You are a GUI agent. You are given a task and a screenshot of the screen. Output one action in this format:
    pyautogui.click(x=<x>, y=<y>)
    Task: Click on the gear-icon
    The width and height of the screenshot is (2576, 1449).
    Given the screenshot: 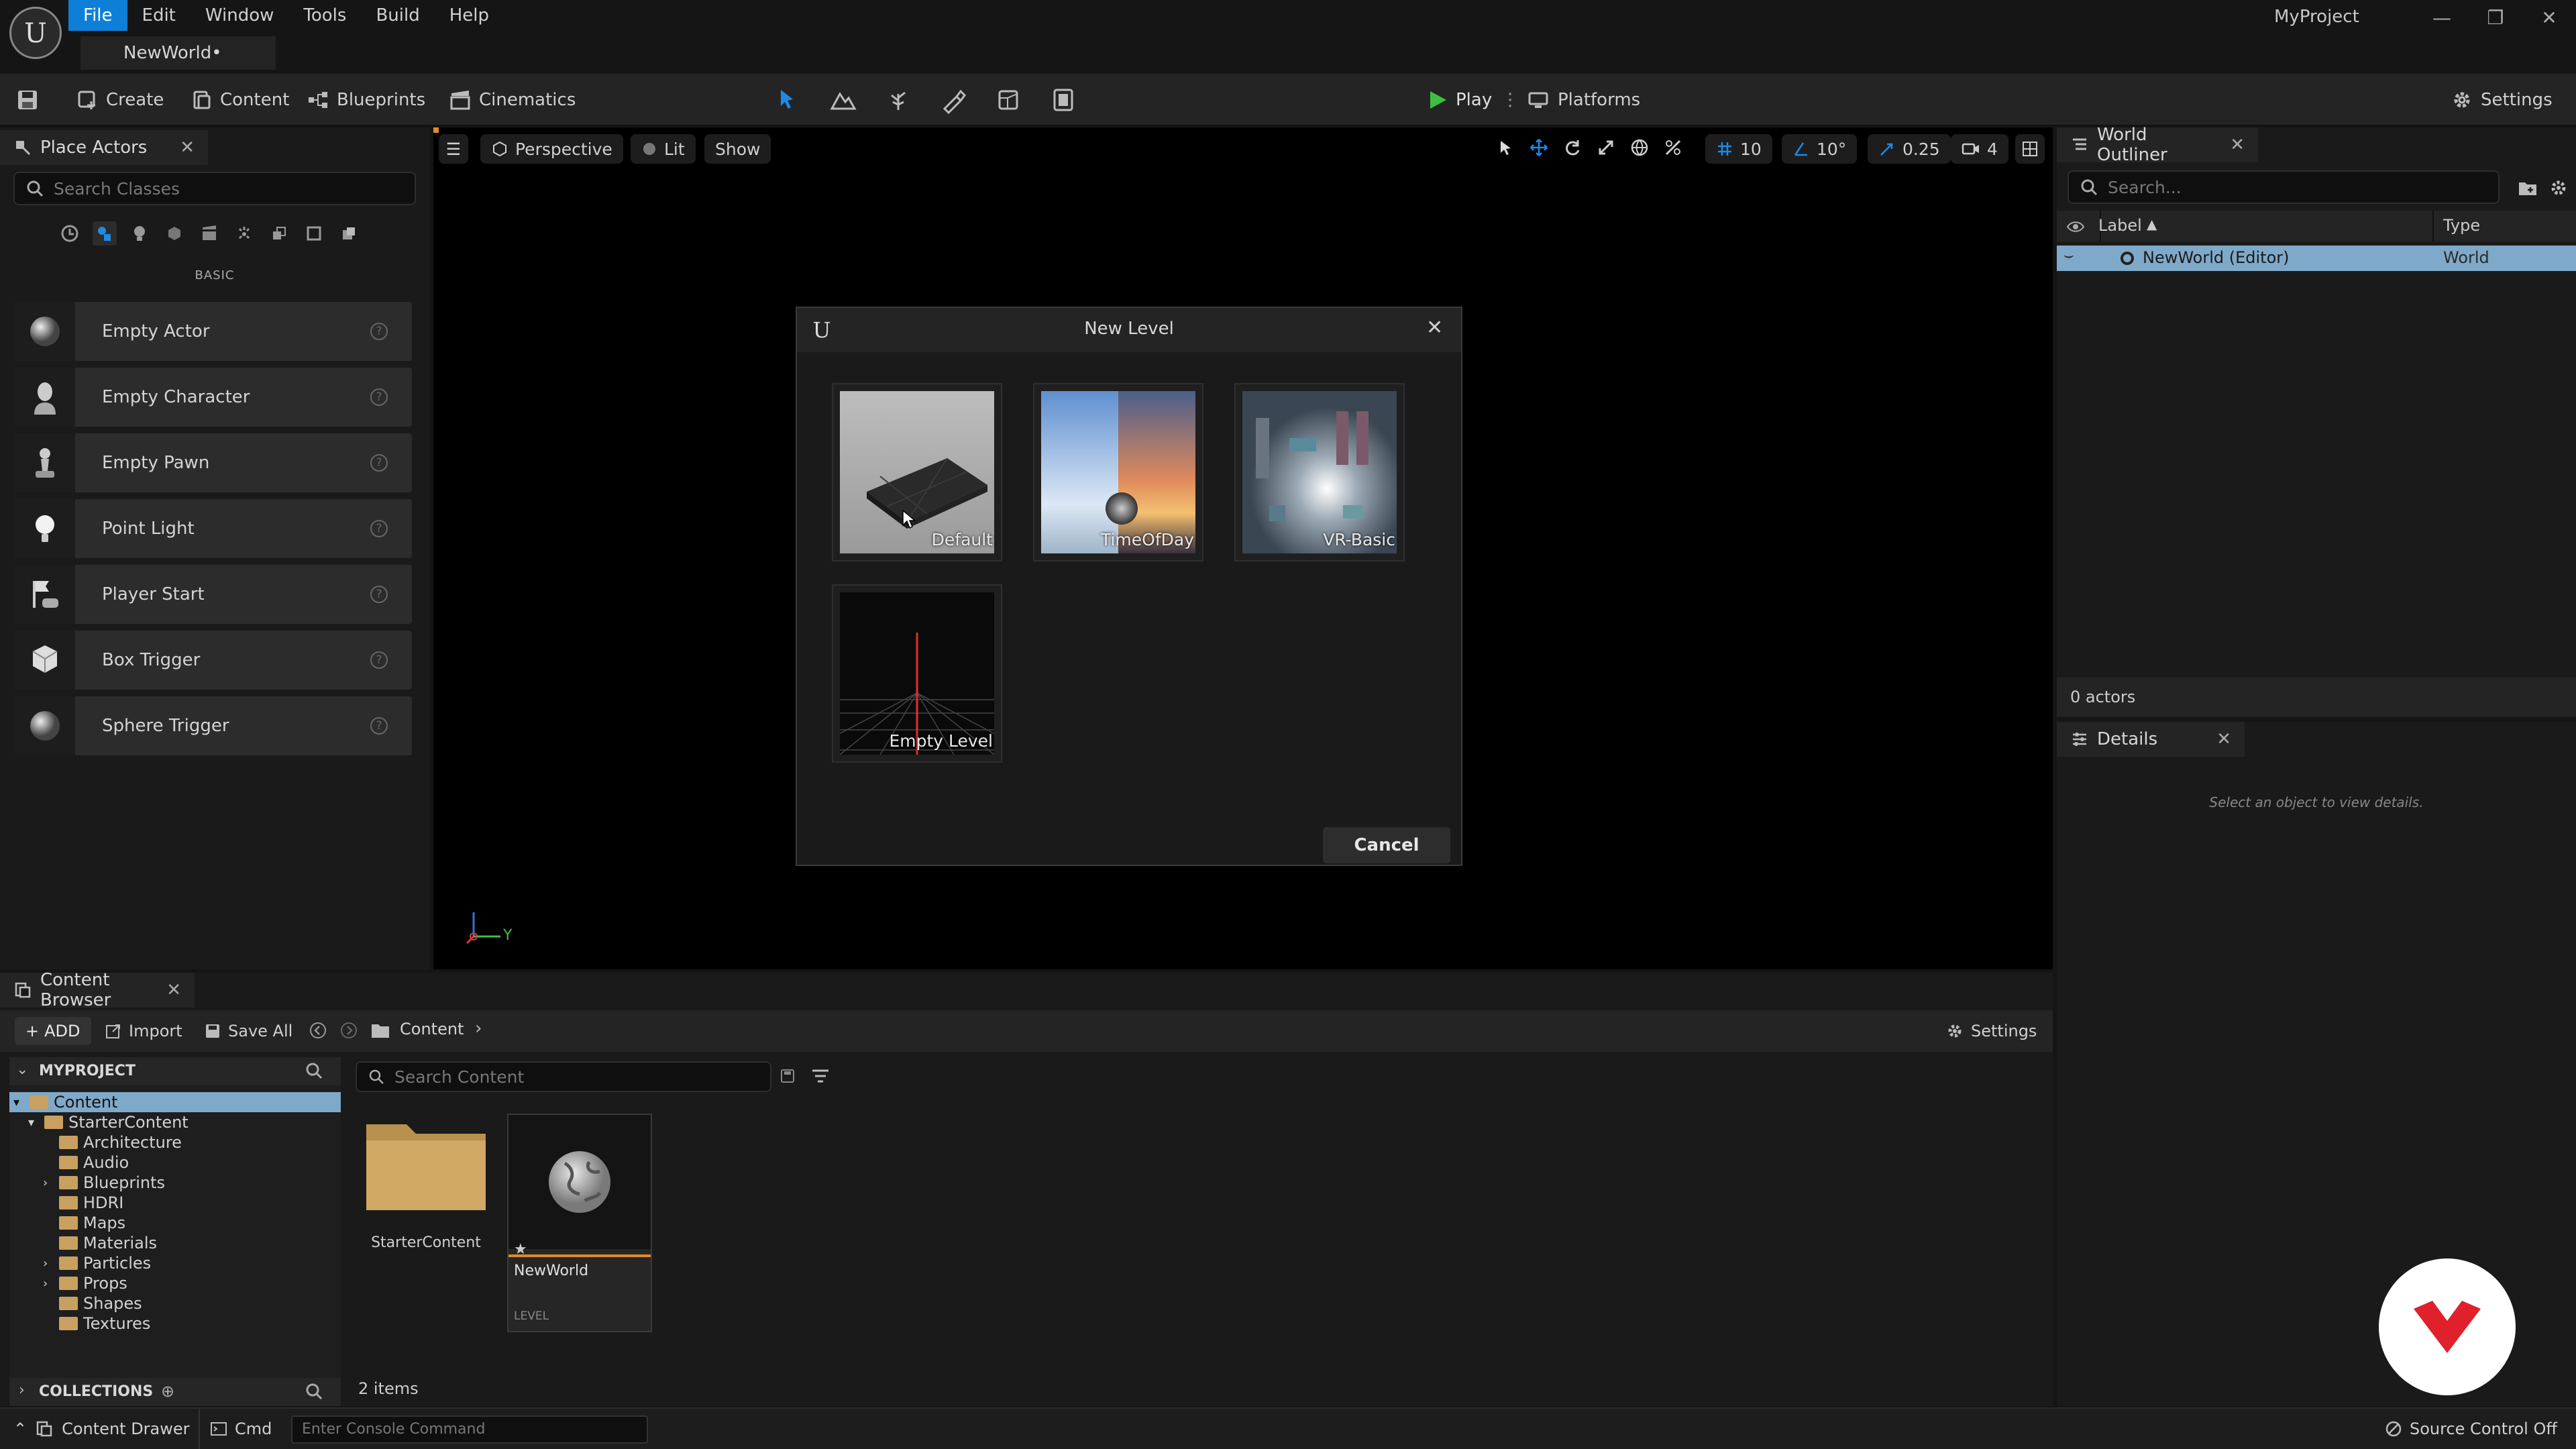 What is the action you would take?
    pyautogui.click(x=2558, y=188)
    